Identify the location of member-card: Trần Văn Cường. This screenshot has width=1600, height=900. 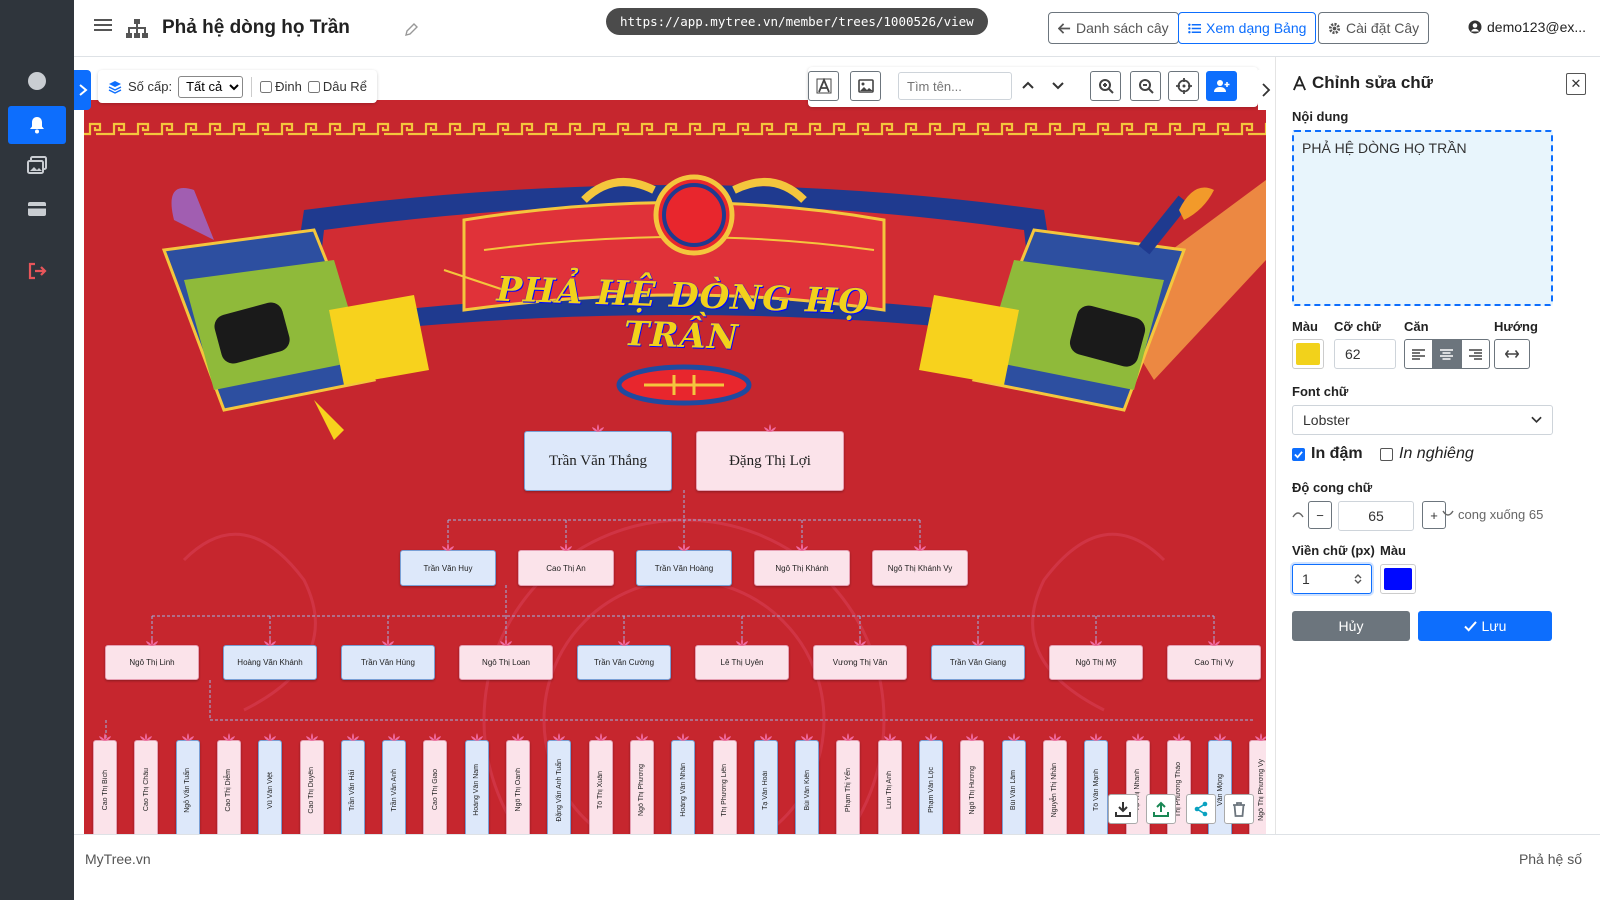
(624, 662).